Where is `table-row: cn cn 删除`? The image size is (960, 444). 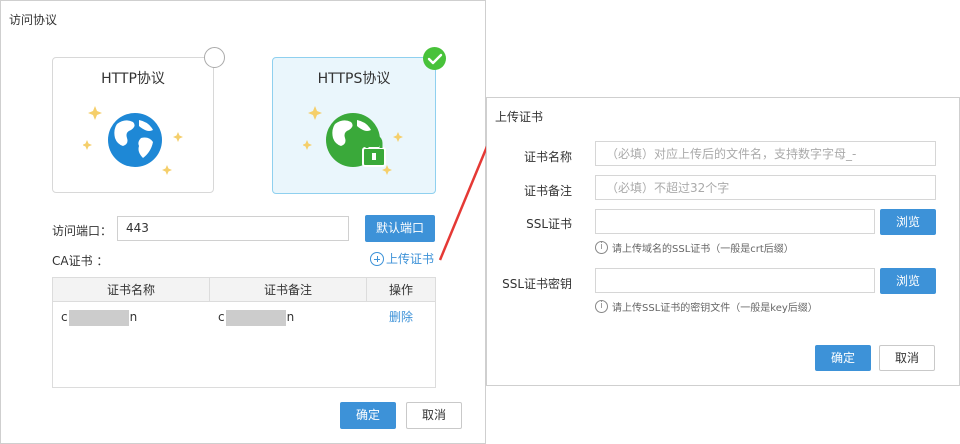 table-row: cn cn 删除 is located at coordinates (244, 317).